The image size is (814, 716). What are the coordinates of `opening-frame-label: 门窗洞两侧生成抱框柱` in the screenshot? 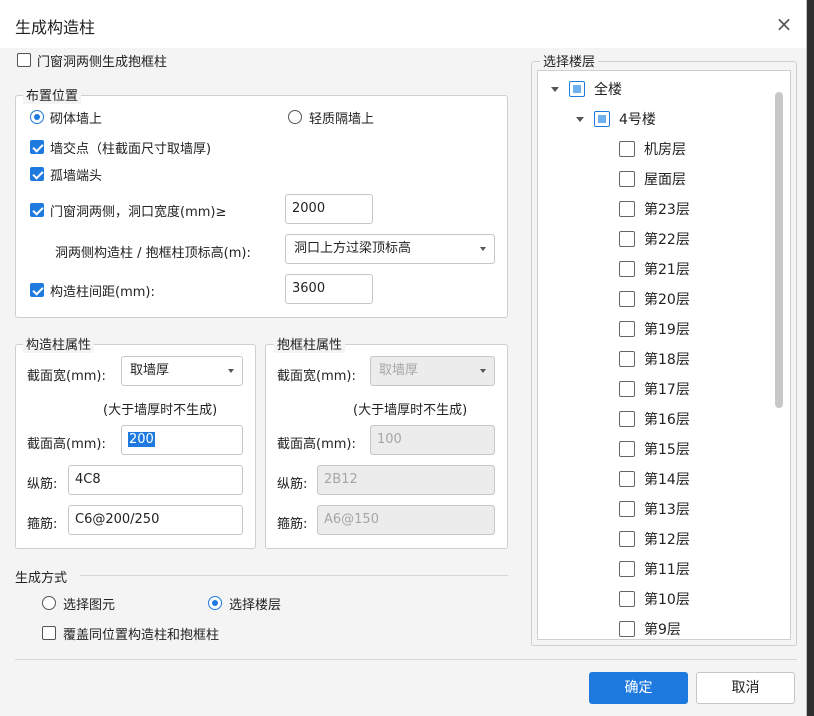 It's located at (102, 62).